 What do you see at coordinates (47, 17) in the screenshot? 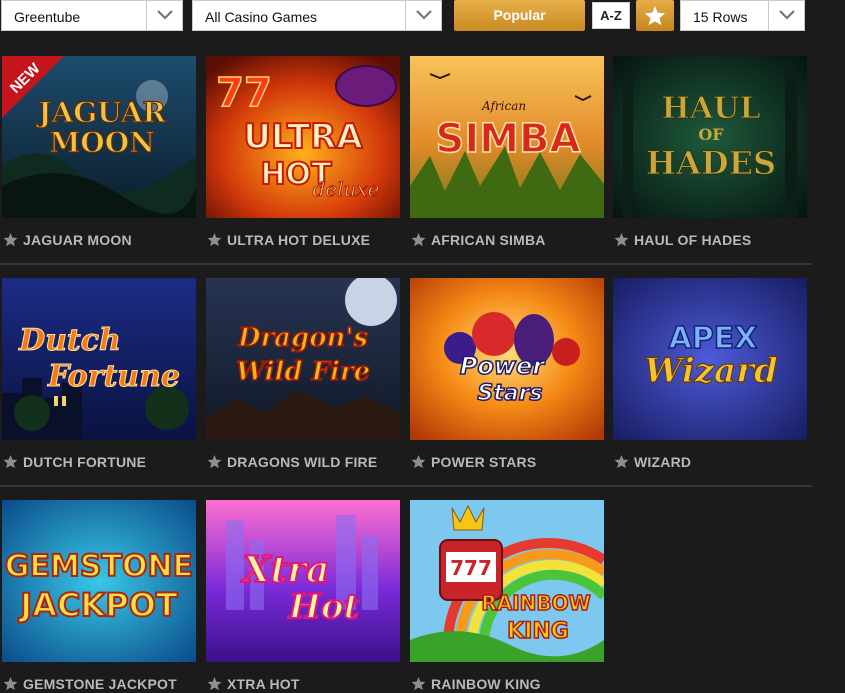
I see `provider-select-label: Greentube` at bounding box center [47, 17].